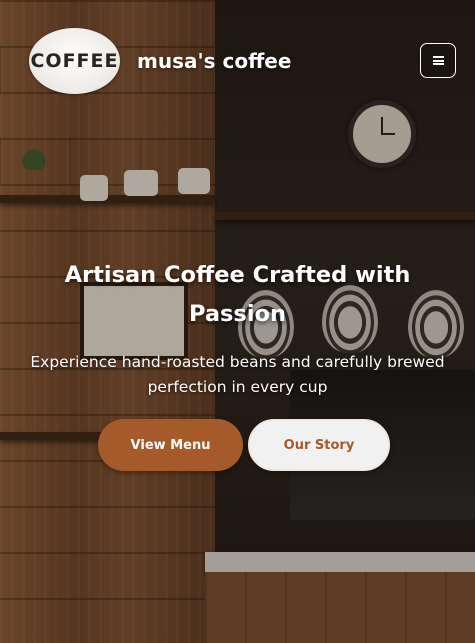  I want to click on logo: COFFEE, so click(74, 61).